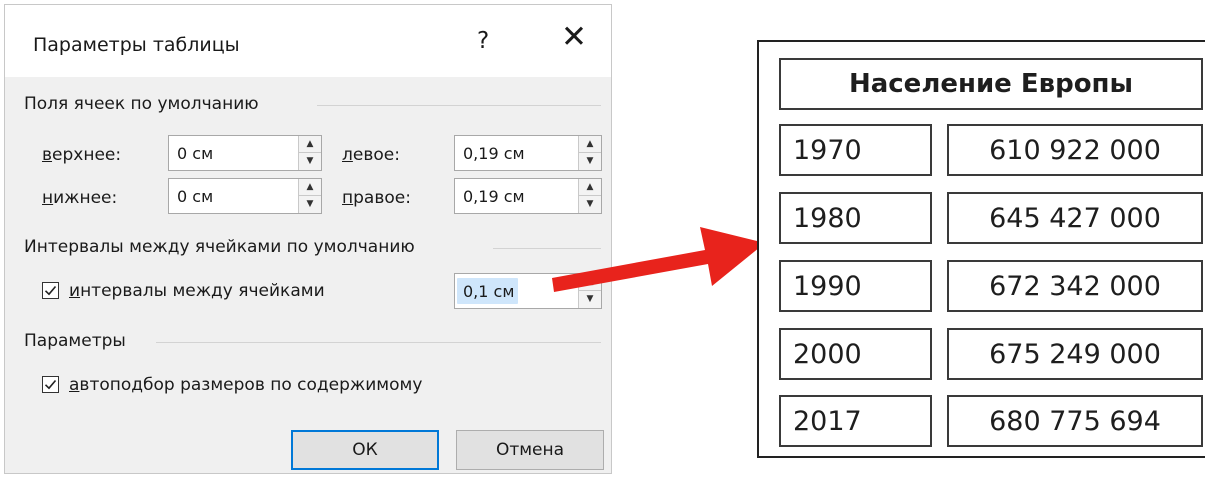  I want to click on table-cell-population: 675 249 000, so click(1075, 354).